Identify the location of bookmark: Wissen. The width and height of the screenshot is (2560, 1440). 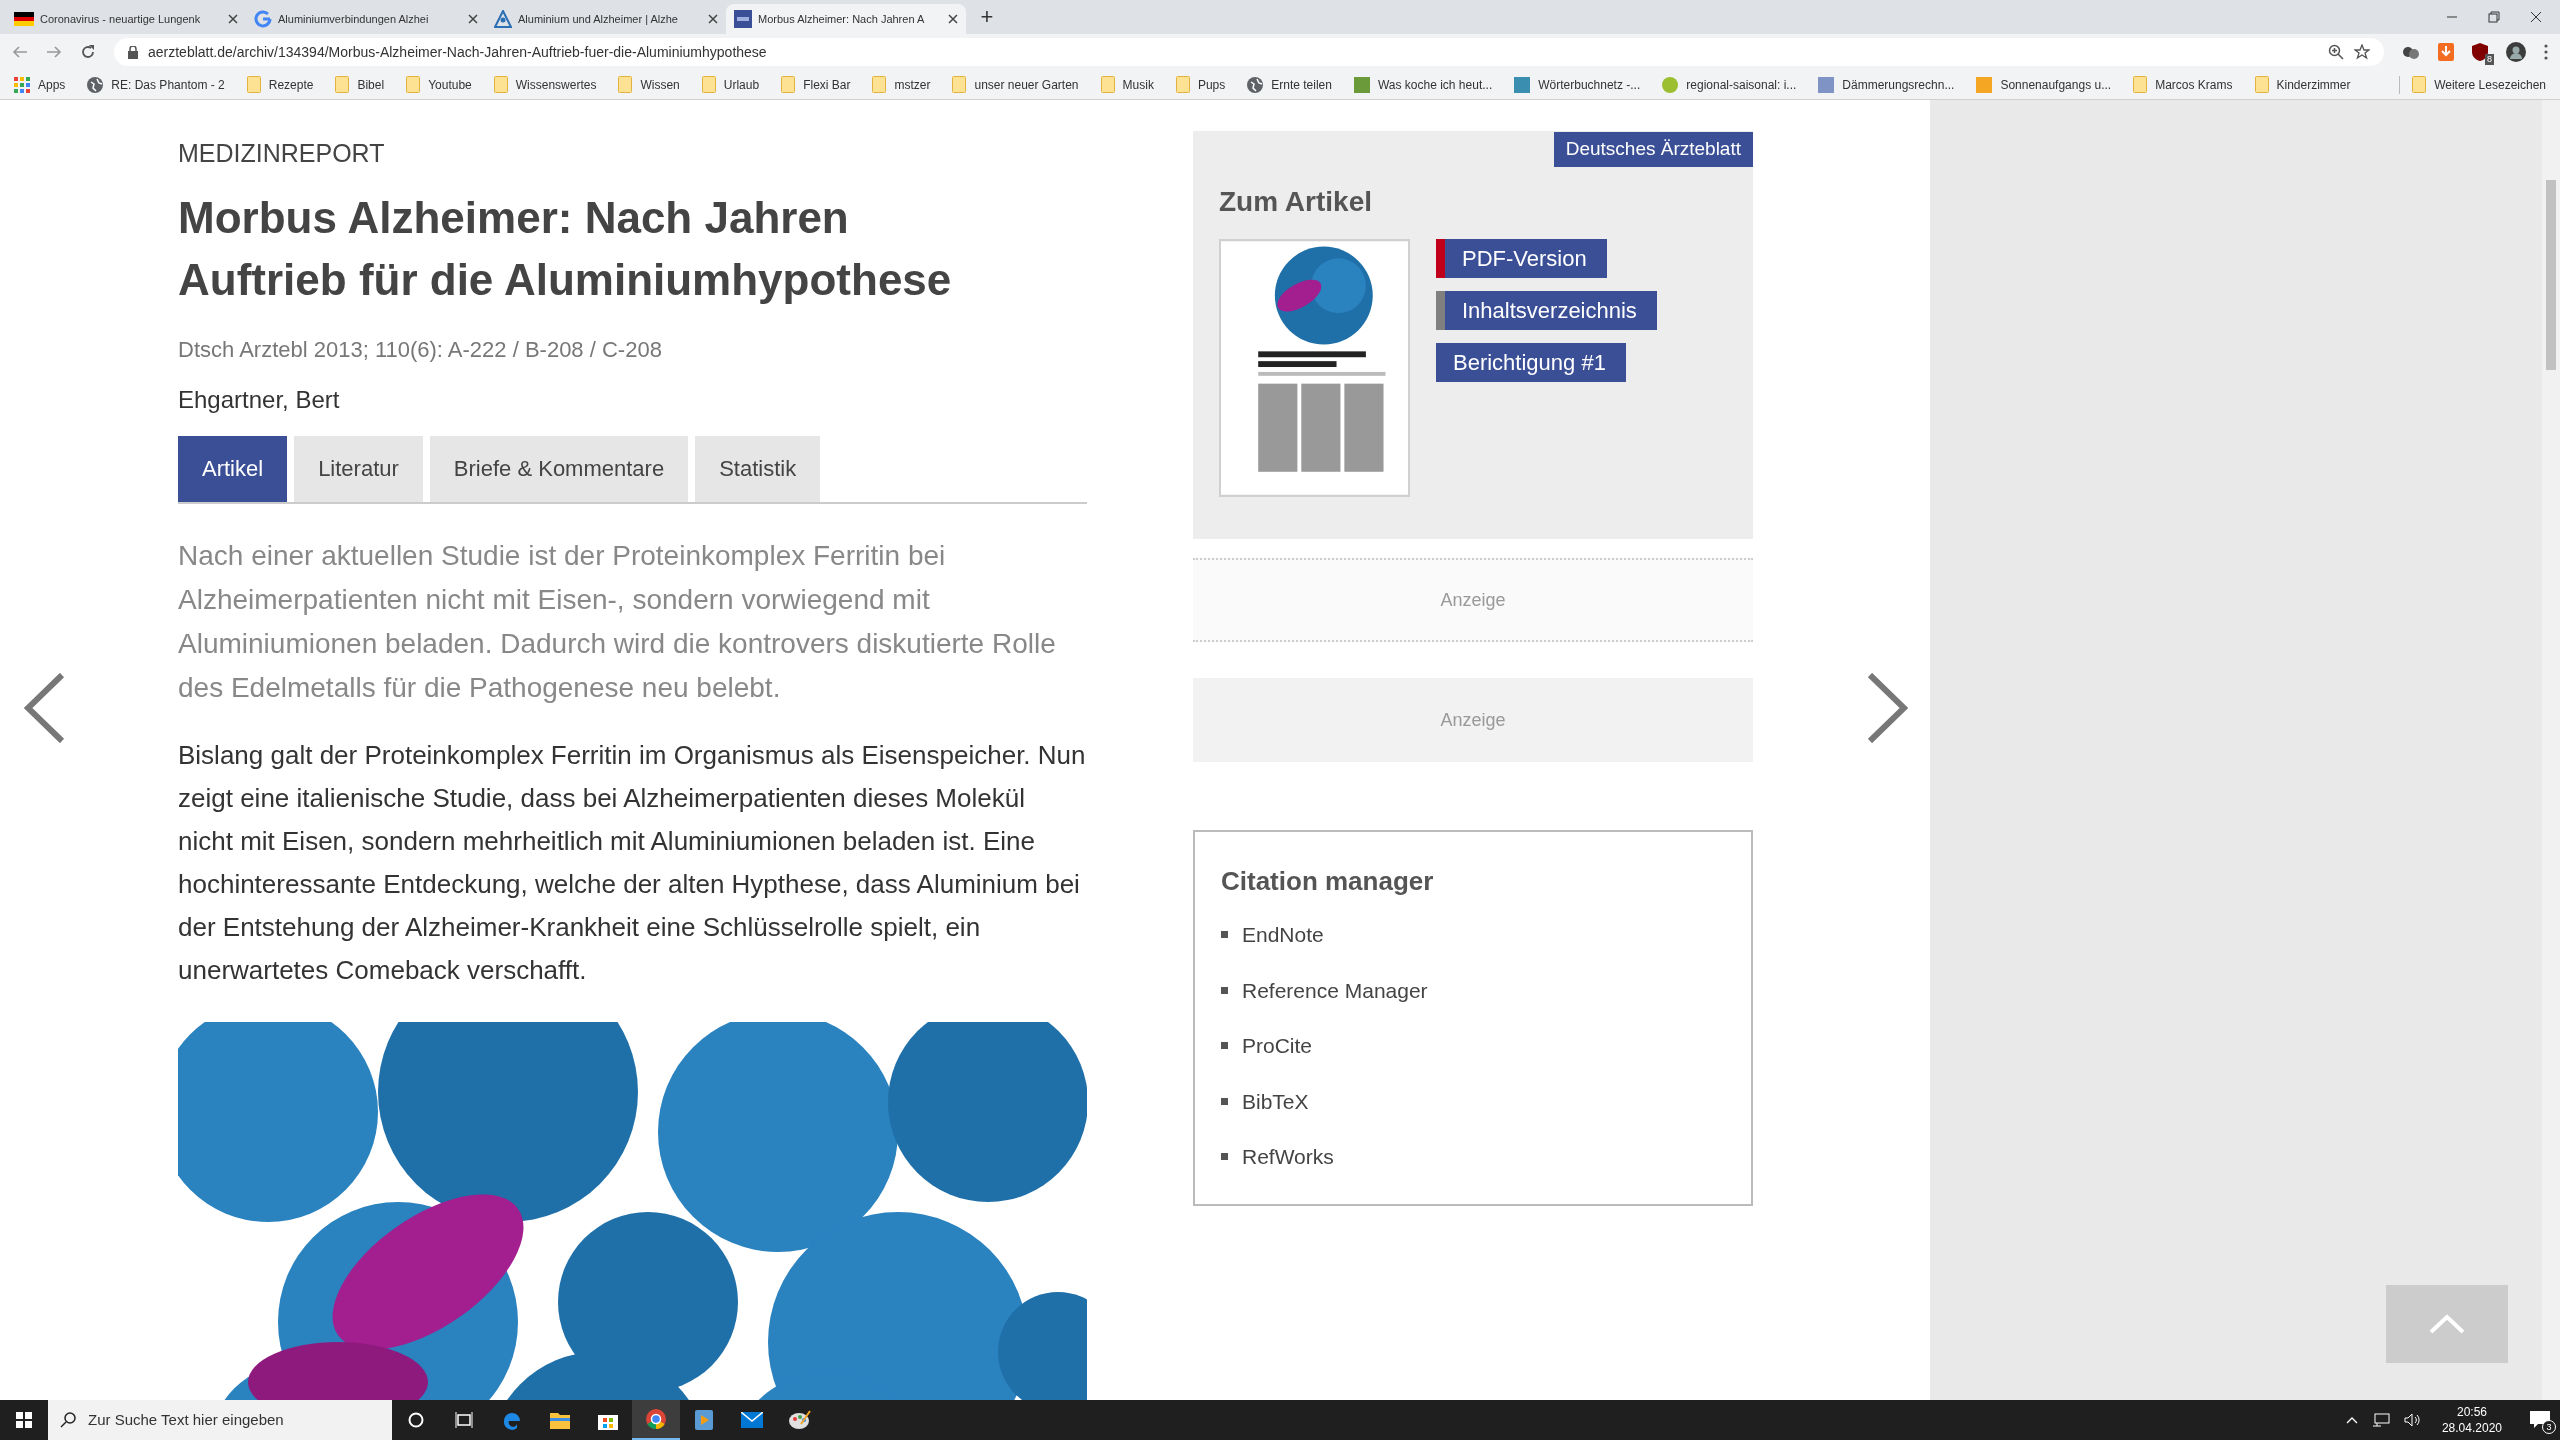
(649, 84).